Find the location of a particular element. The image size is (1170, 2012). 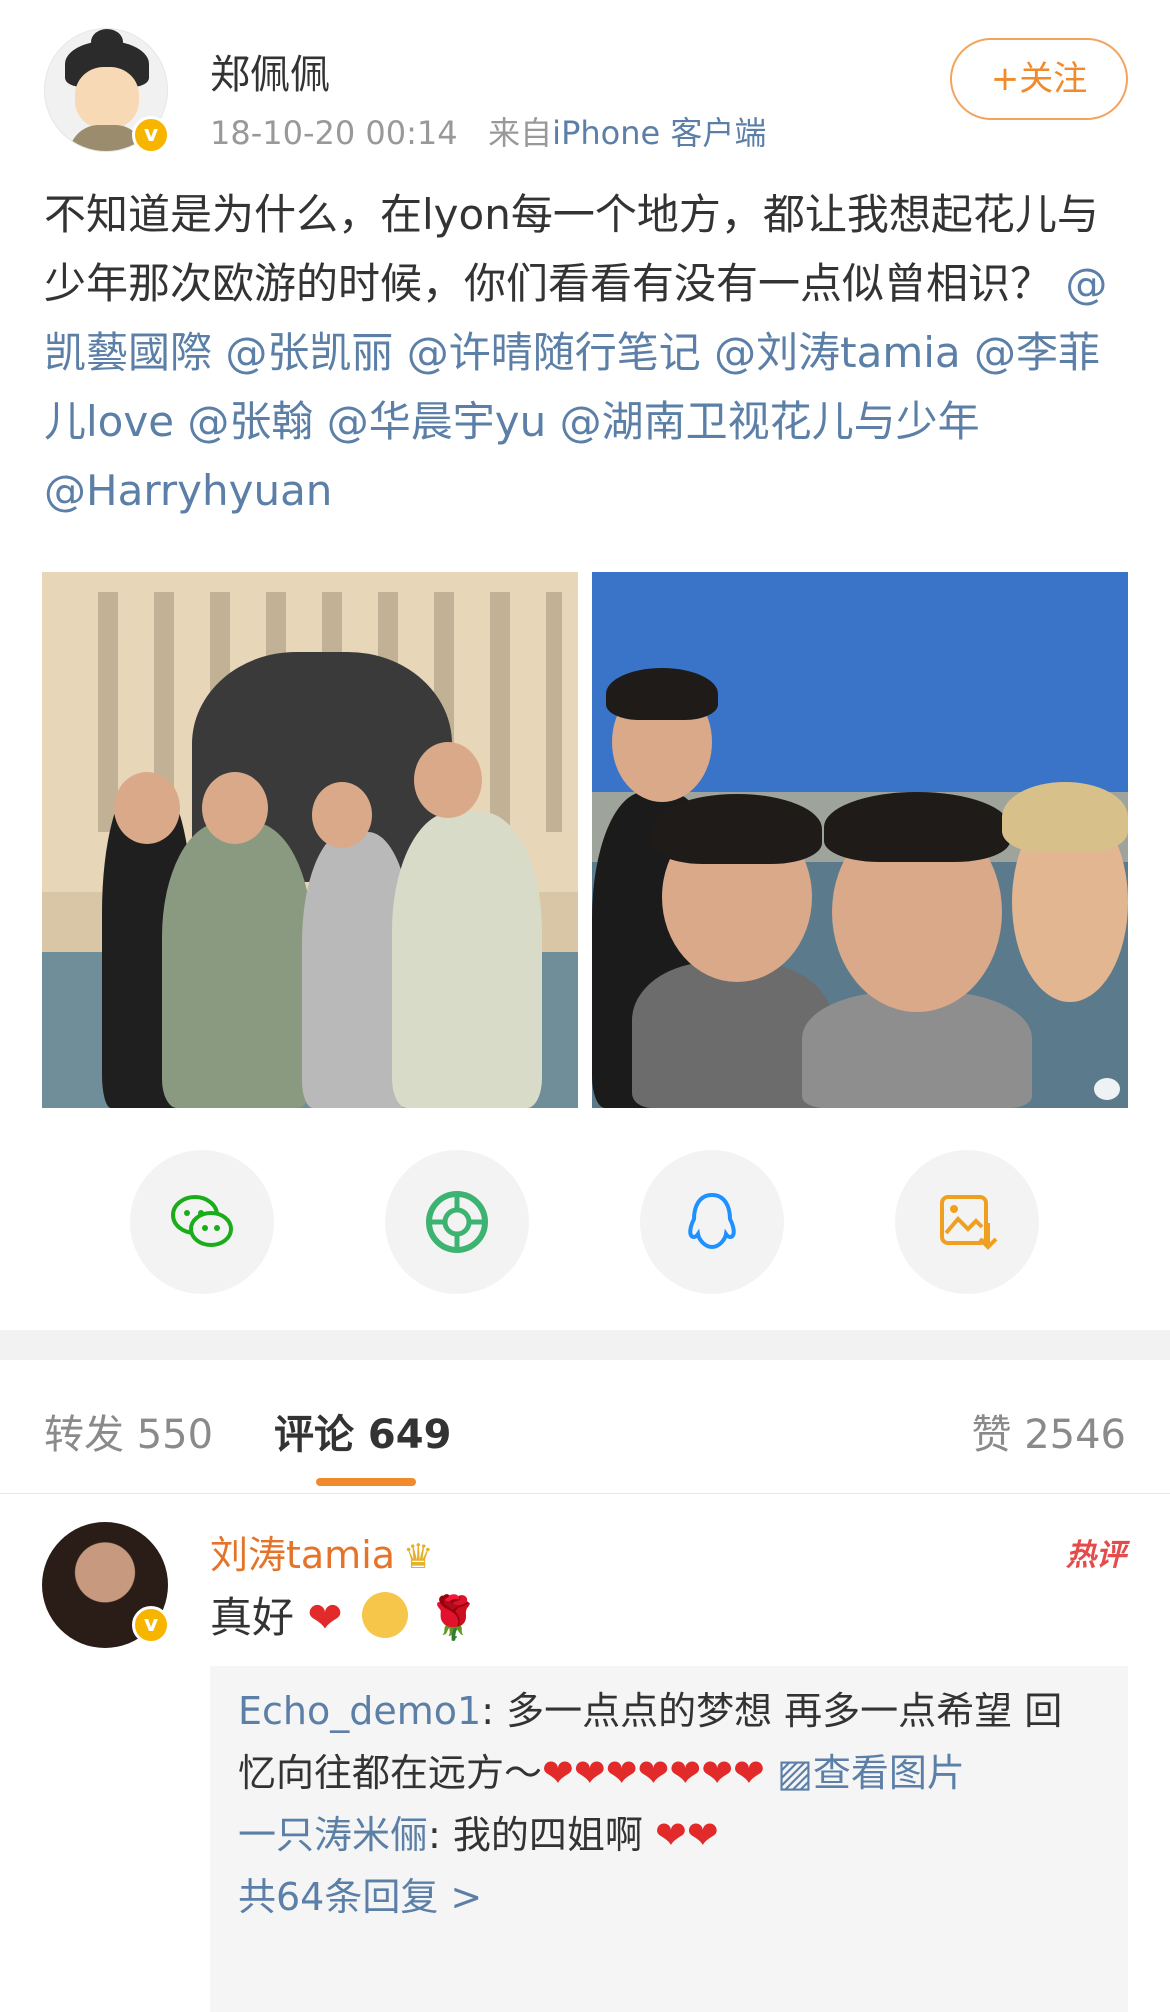

image-link-icon: ▨ is located at coordinates (795, 1773).